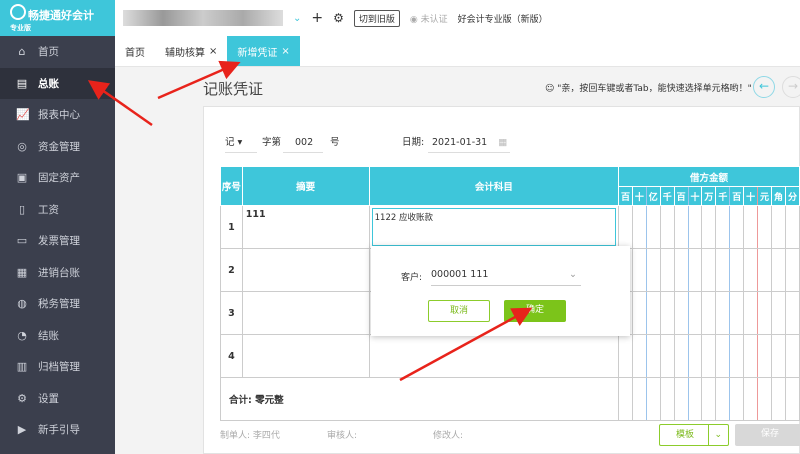 This screenshot has width=800, height=454. I want to click on arrow-to-confirm, so click(466, 344).